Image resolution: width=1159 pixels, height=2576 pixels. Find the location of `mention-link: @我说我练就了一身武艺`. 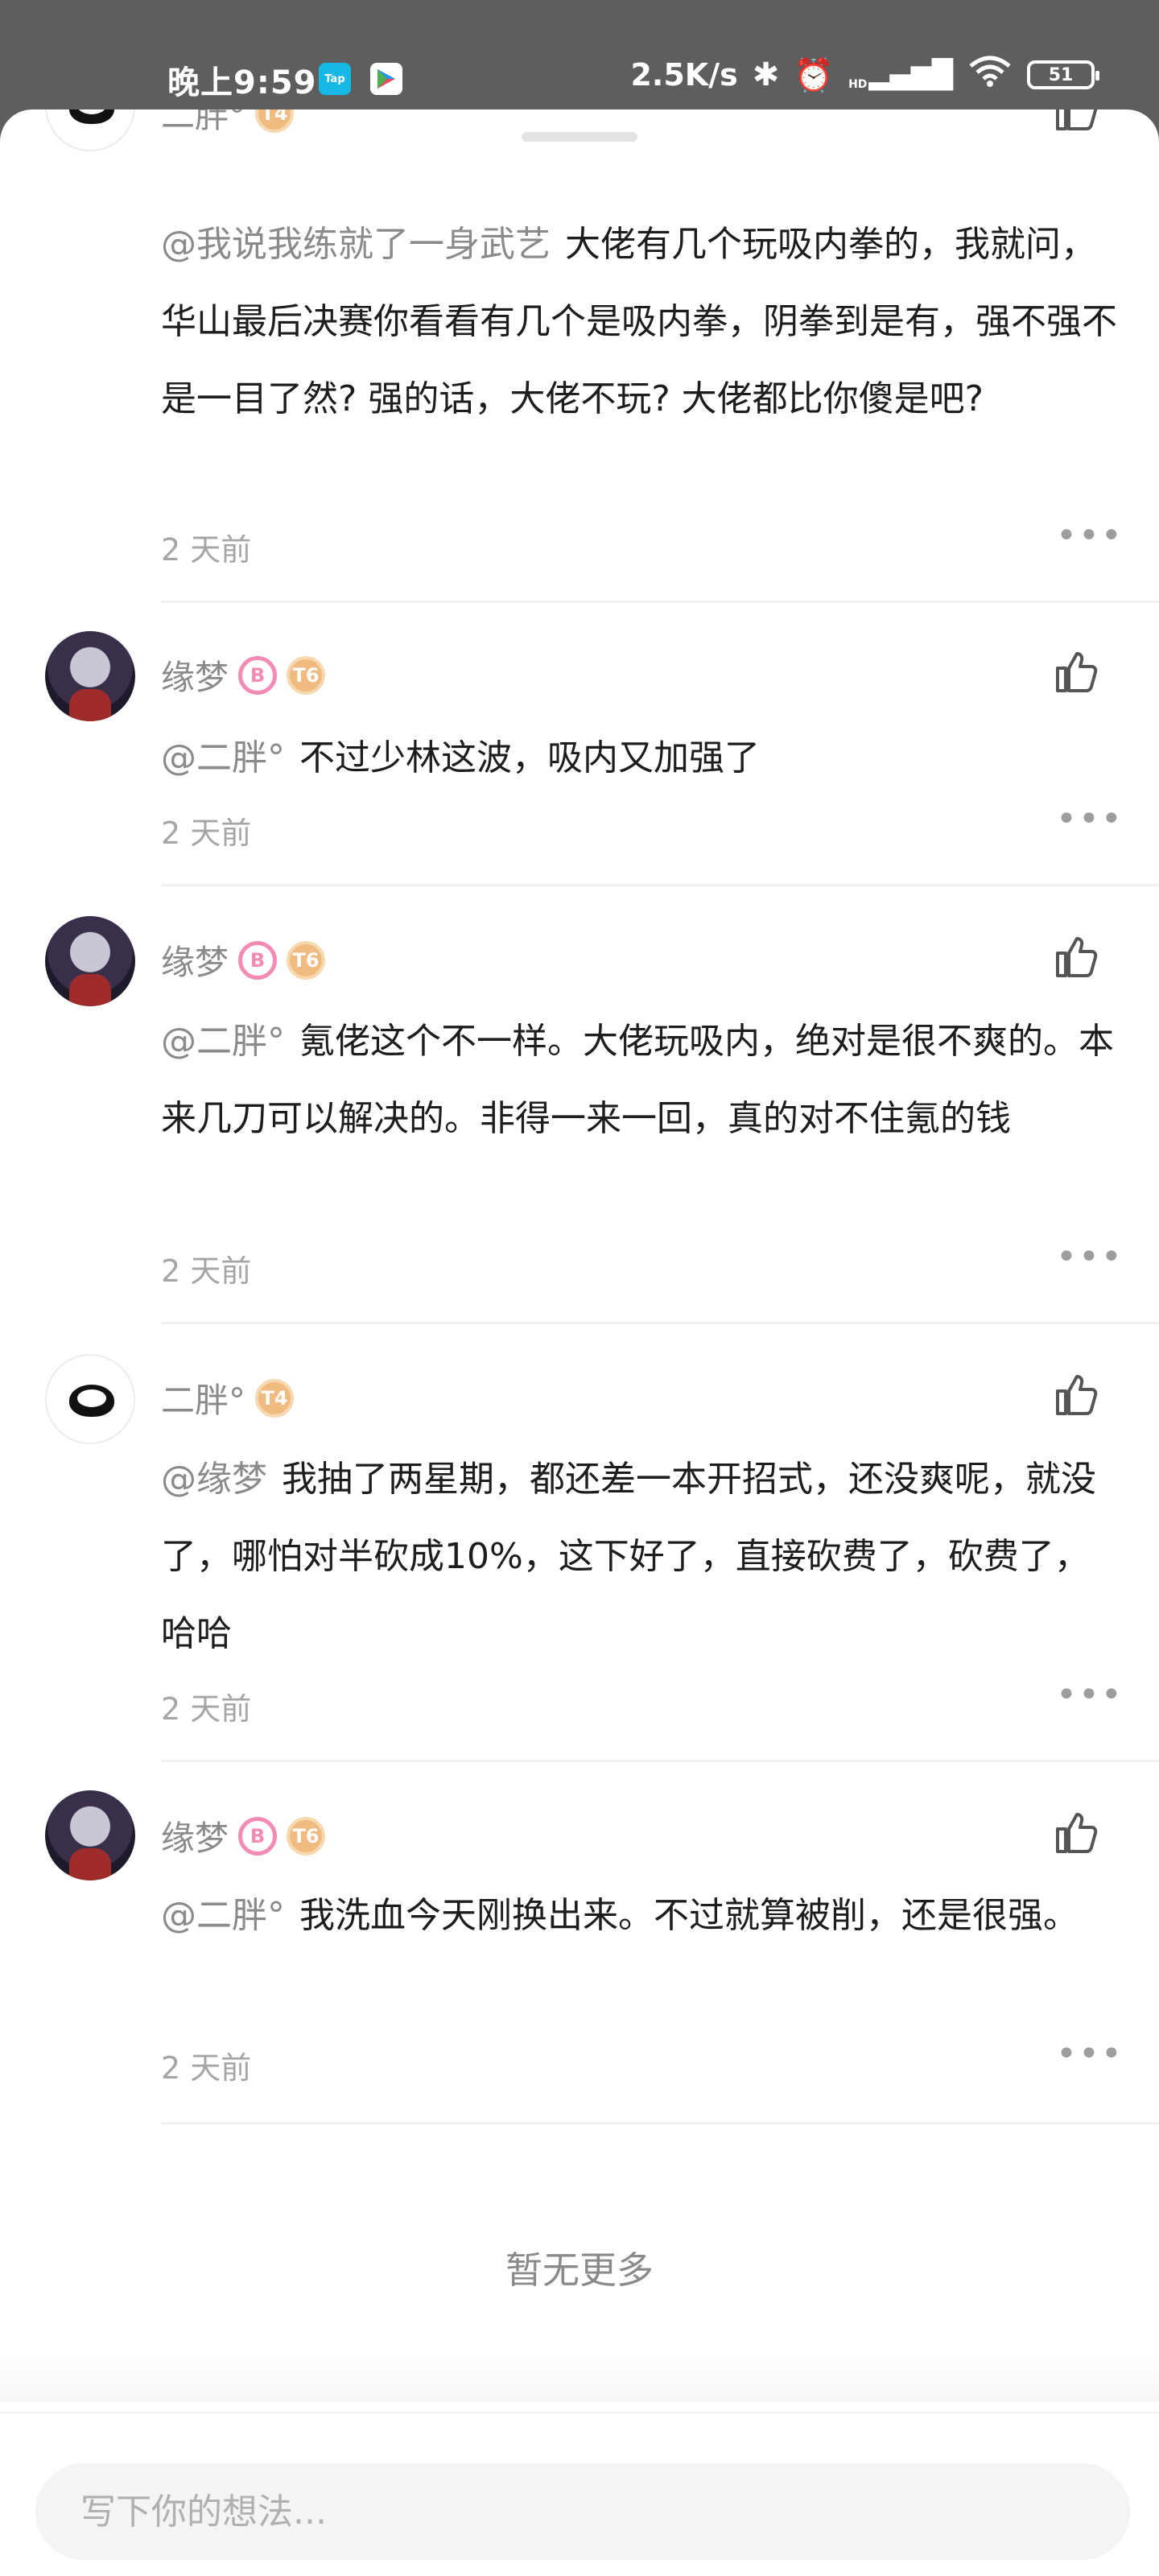

mention-link: @我说我练就了一身武艺 is located at coordinates (356, 244).